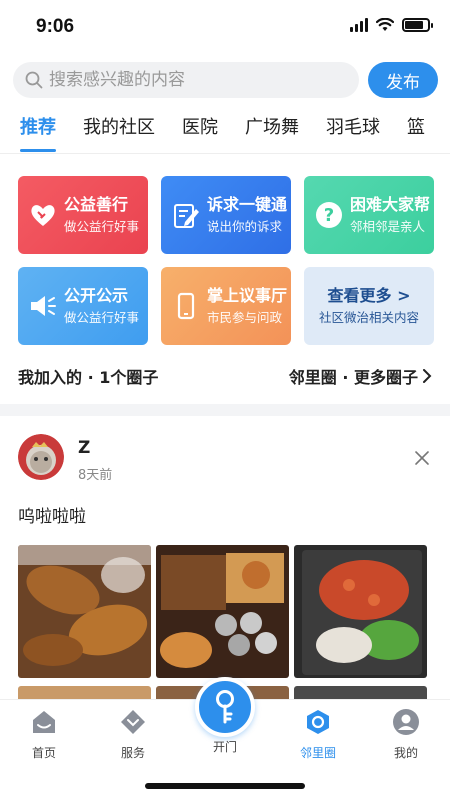 The height and width of the screenshot is (800, 450). I want to click on search-box, so click(186, 80).